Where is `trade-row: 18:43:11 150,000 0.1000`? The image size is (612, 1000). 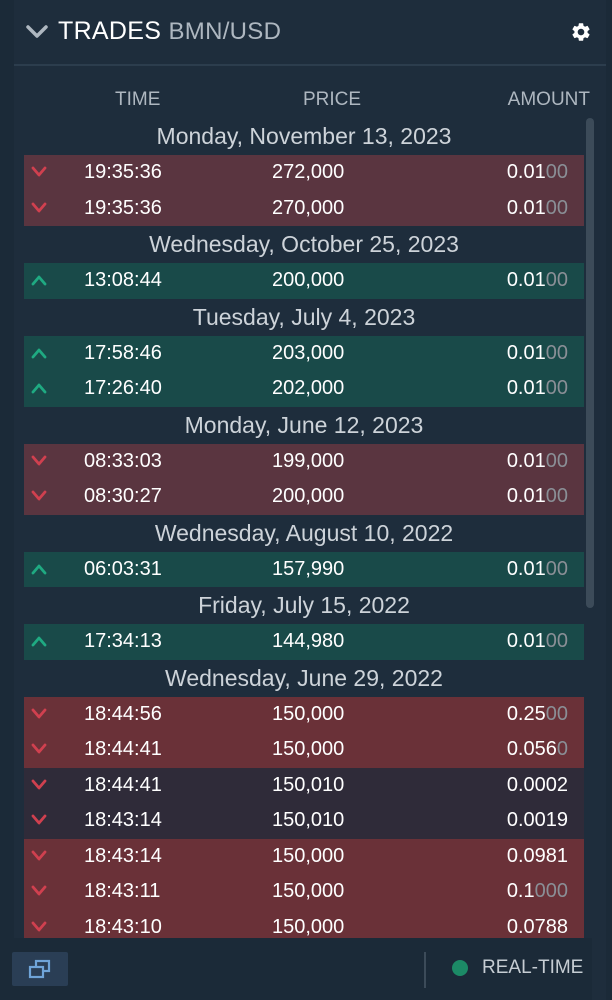
trade-row: 18:43:11 150,000 0.1000 is located at coordinates (304, 892).